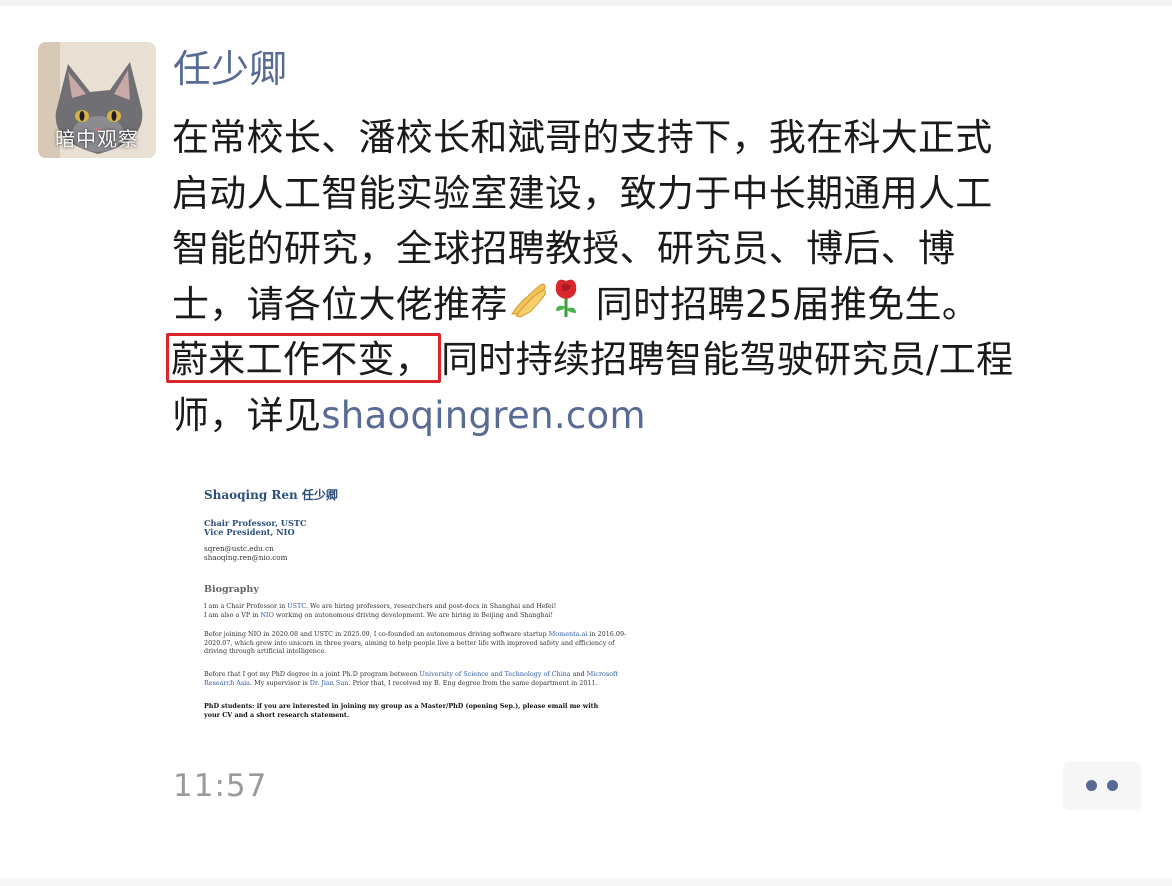 Image resolution: width=1172 pixels, height=886 pixels. Describe the element at coordinates (230, 69) in the screenshot. I see `username: 任少卿` at that location.